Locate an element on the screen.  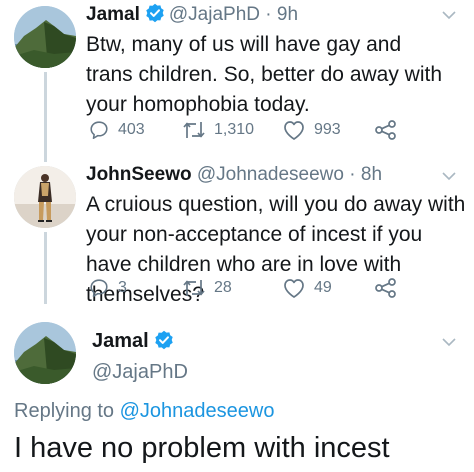
author-handle: @Johnadeseewo is located at coordinates (270, 174).